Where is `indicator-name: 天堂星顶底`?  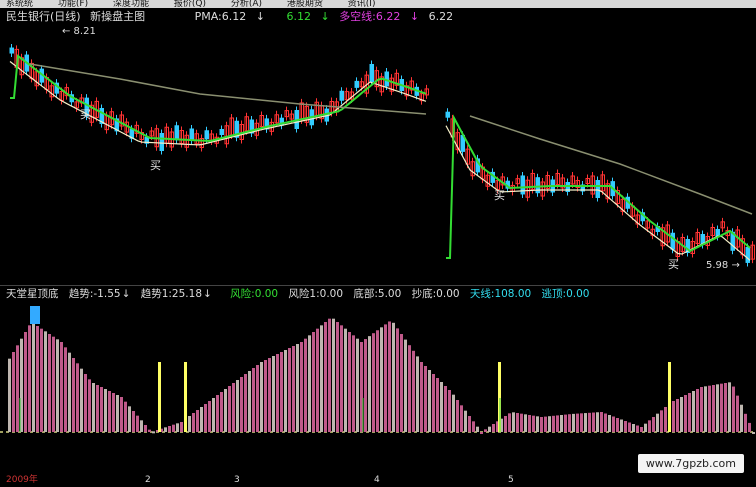 indicator-name: 天堂星顶底 is located at coordinates (32, 294).